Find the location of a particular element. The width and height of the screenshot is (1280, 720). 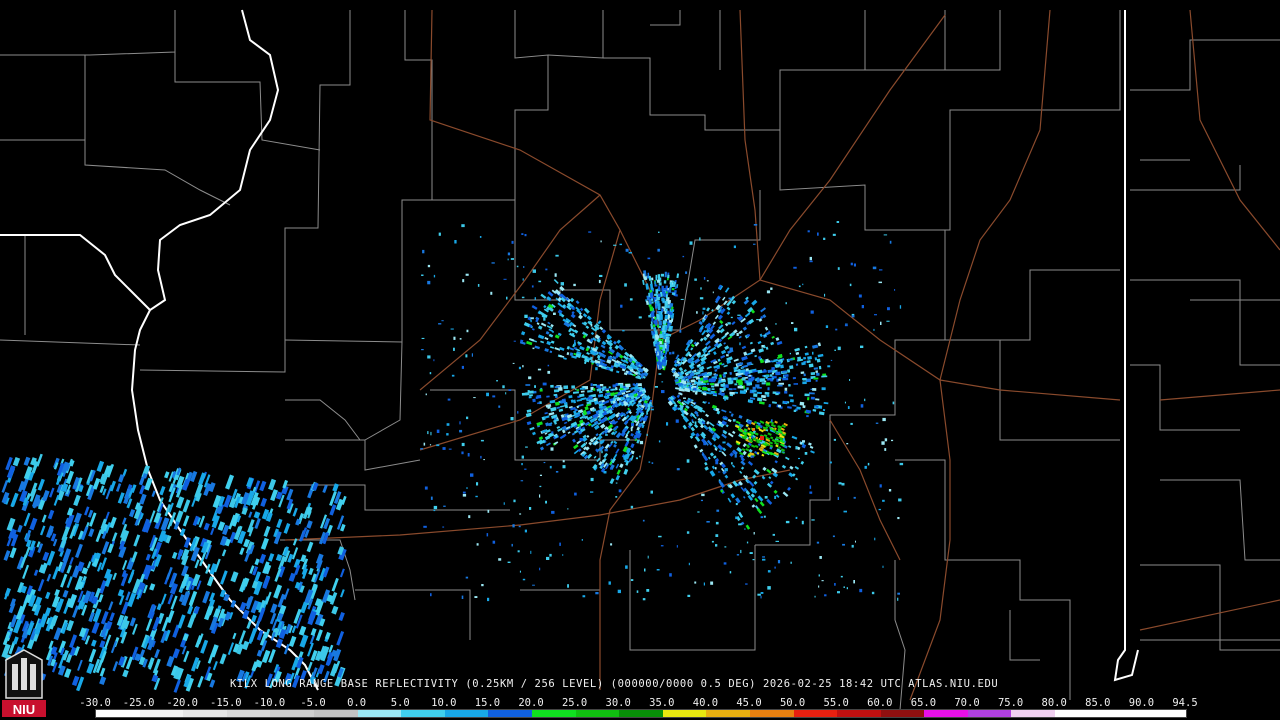

colorbar-tick-label: -30.0 is located at coordinates (95, 703).